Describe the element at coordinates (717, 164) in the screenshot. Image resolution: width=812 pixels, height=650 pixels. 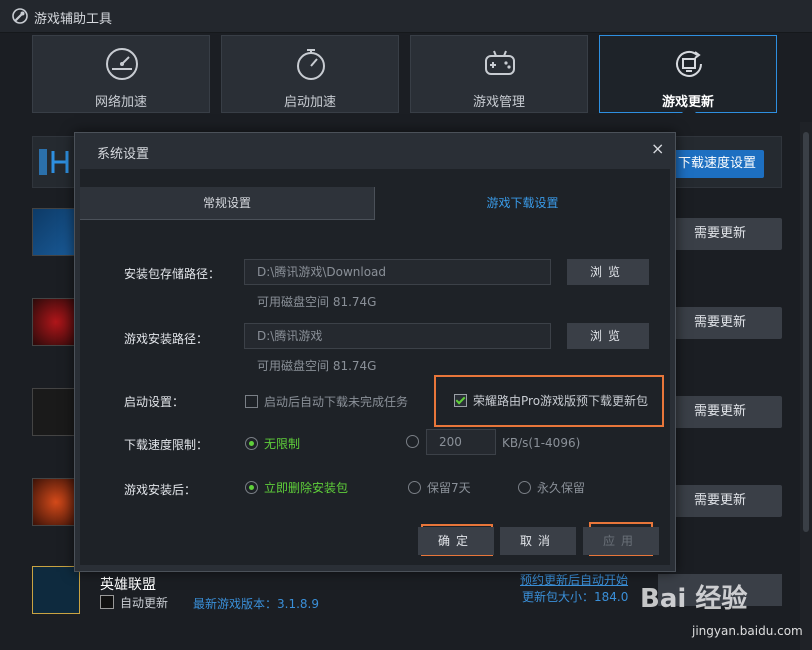
I see `download-speed-settings-button: 下载速度设置` at that location.